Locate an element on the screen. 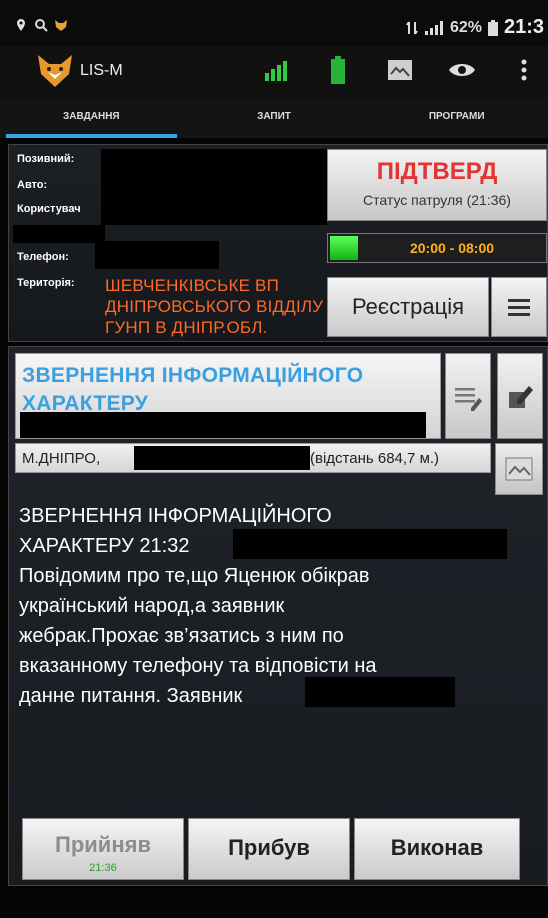 This screenshot has height=918, width=548. status-bar: 62% 21:3 is located at coordinates (274, 25).